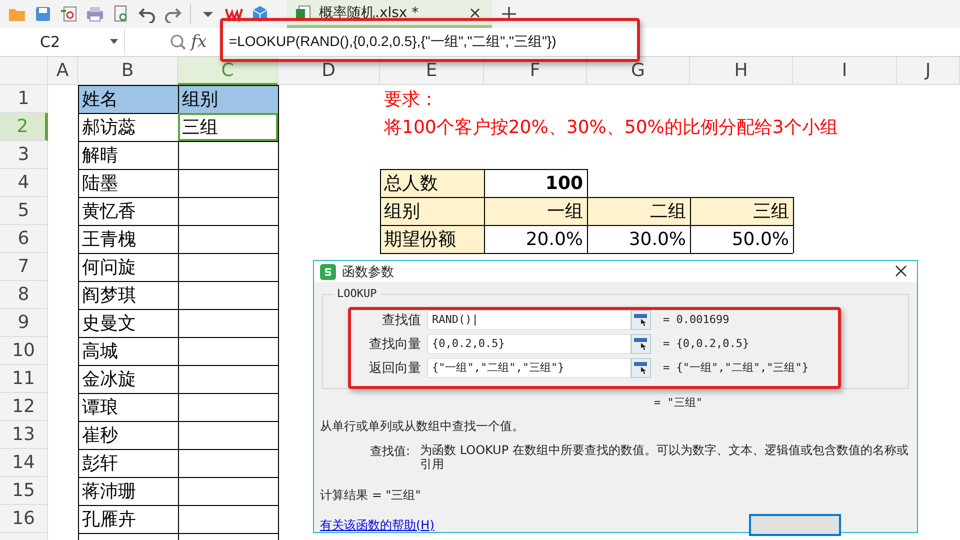 Image resolution: width=960 pixels, height=540 pixels. What do you see at coordinates (368, 272) in the screenshot?
I see `dialog-title: 函数参数` at bounding box center [368, 272].